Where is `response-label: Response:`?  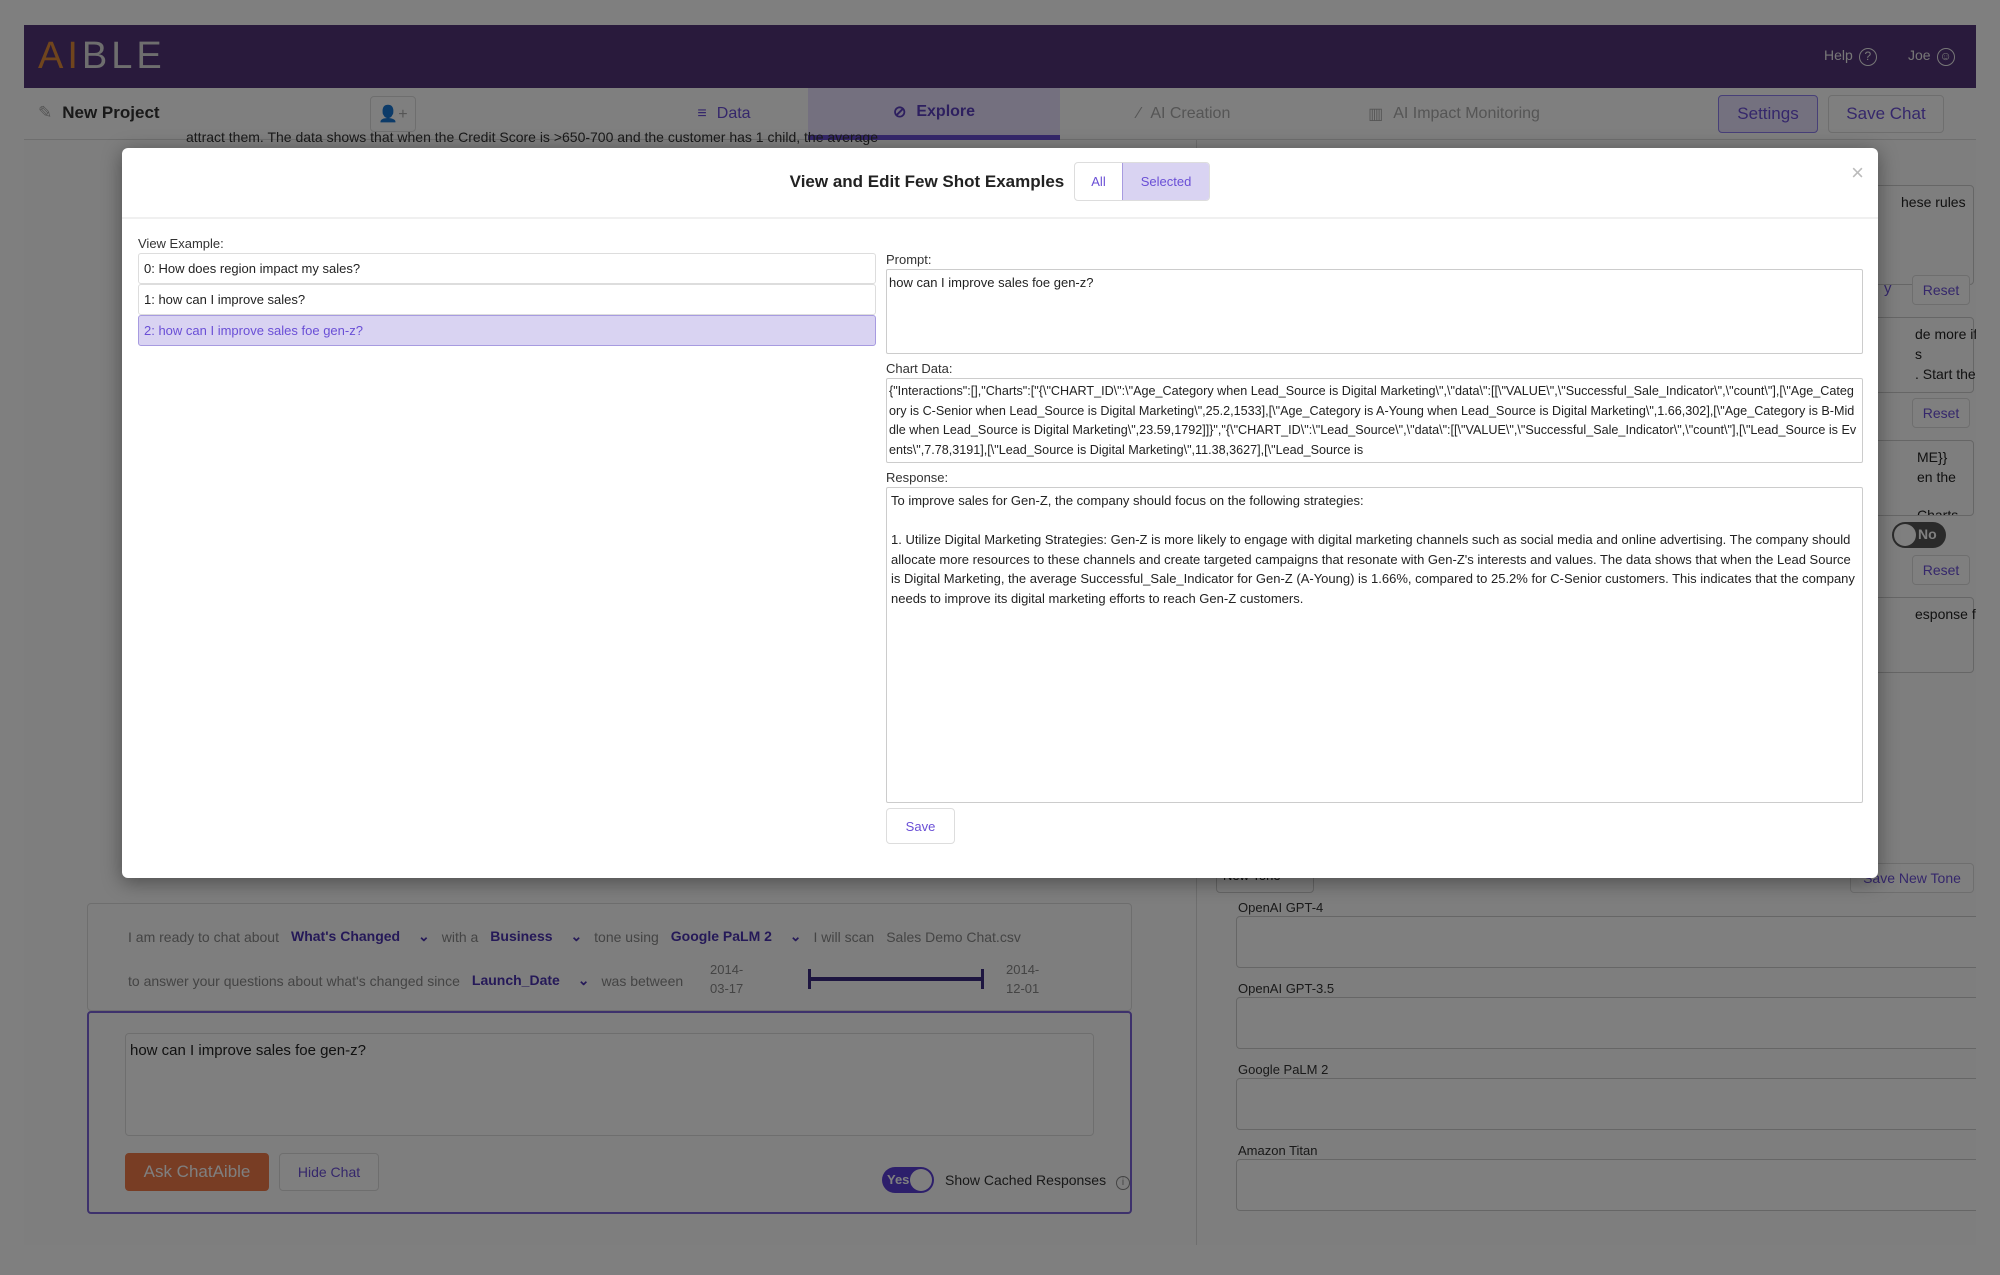
response-label: Response: is located at coordinates (917, 477).